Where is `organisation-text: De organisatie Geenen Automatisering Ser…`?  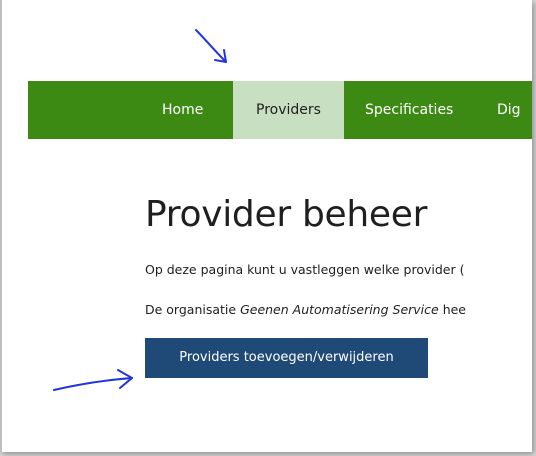
organisation-text: De organisatie Geenen Automatisering Ser… is located at coordinates (305, 309).